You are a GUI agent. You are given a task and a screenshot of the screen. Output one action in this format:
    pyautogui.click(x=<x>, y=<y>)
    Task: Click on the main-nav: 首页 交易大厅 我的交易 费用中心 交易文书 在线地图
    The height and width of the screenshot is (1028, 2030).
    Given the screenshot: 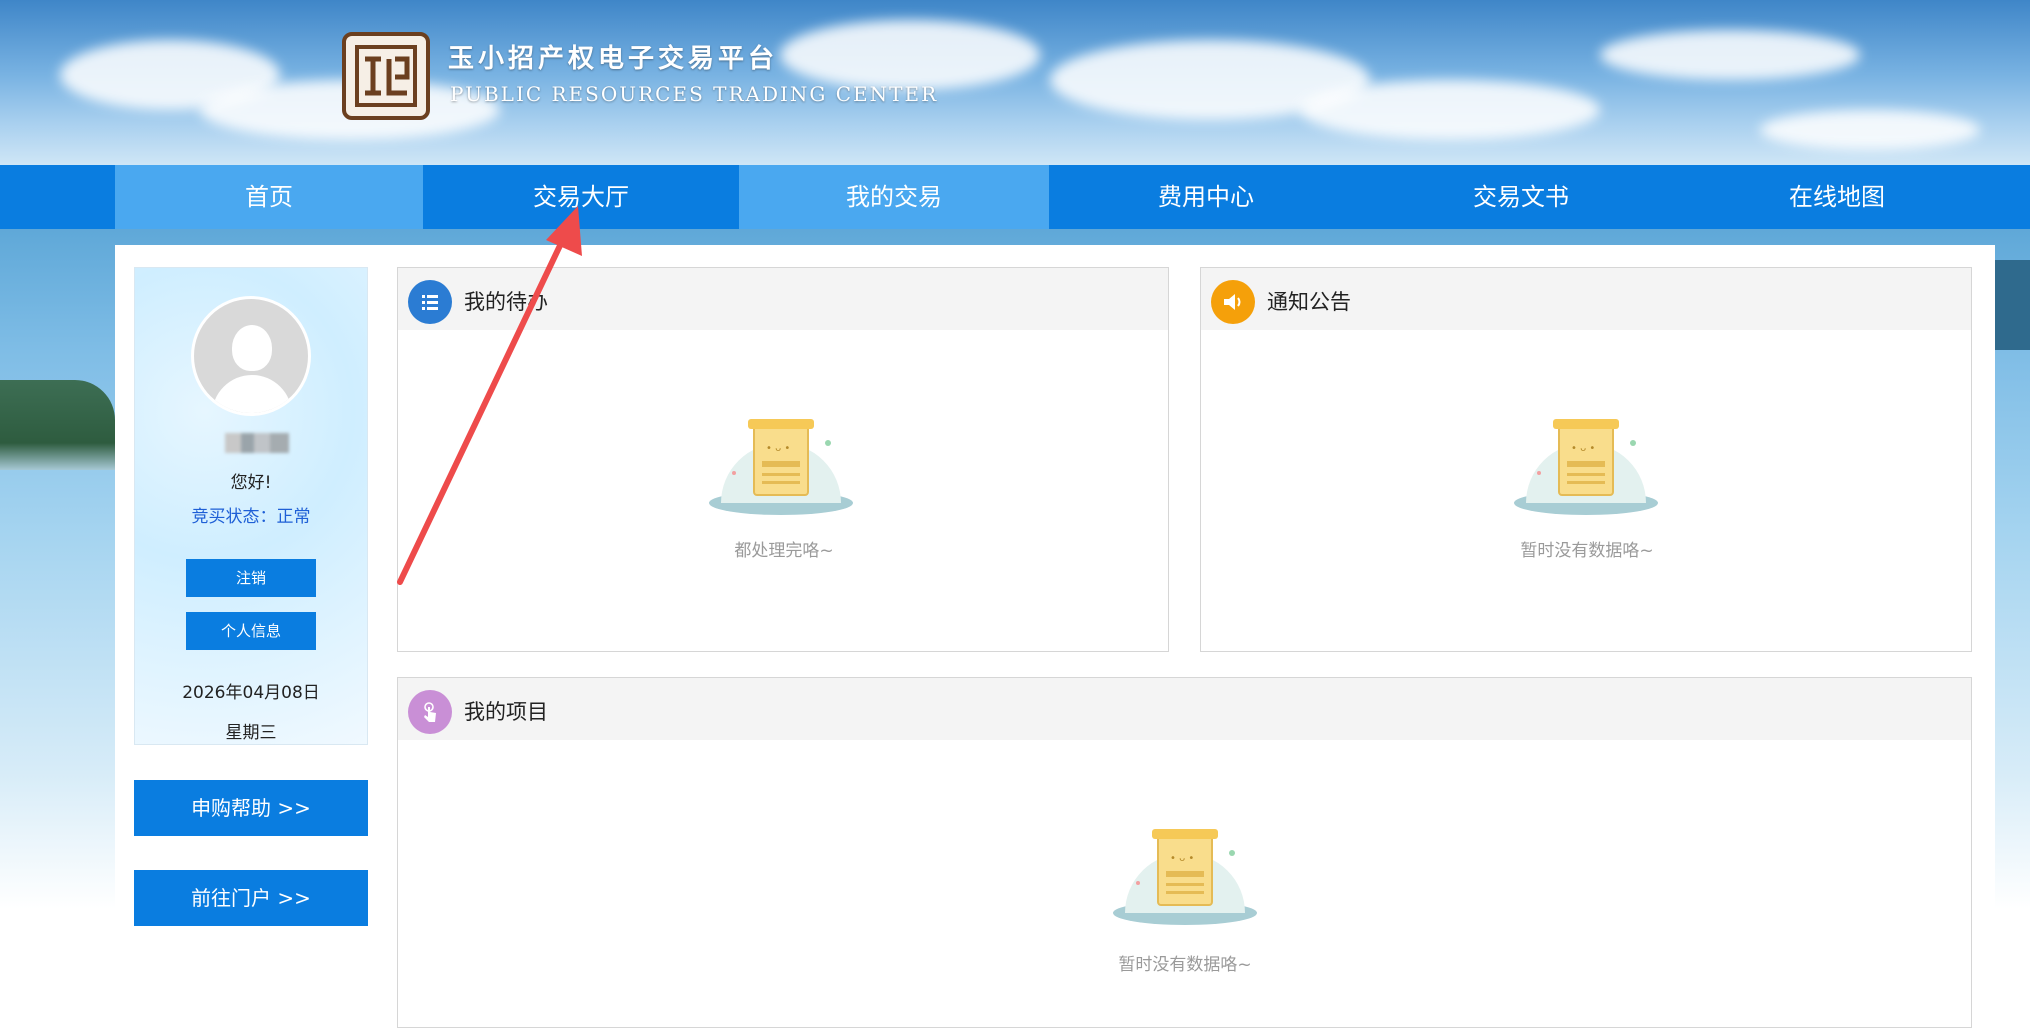 What is the action you would take?
    pyautogui.click(x=1015, y=197)
    